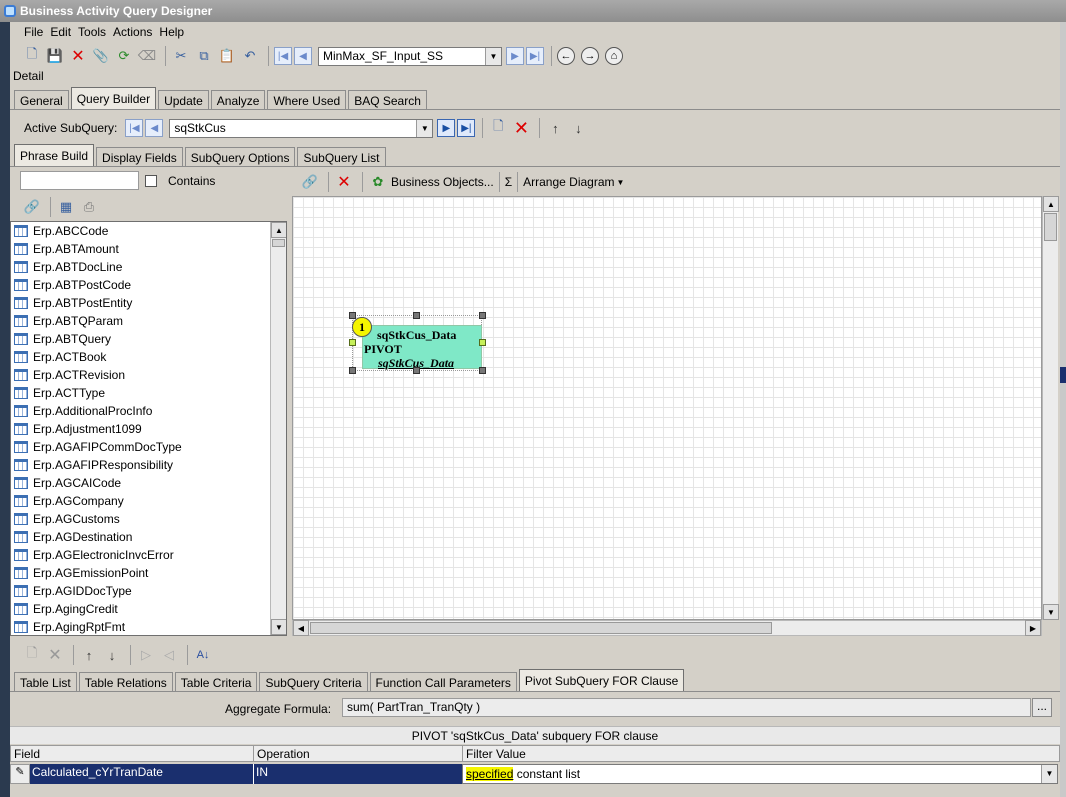 The height and width of the screenshot is (797, 1066). Describe the element at coordinates (204, 56) in the screenshot. I see `copy-icon: ⧉` at that location.